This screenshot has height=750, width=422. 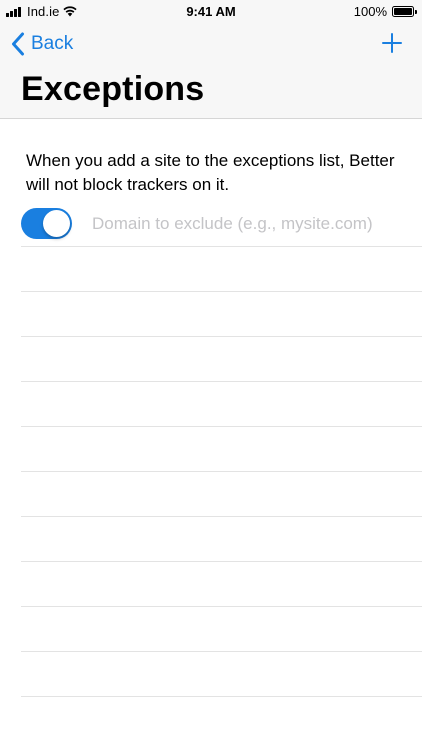 I want to click on status-bar: Ind.ie 9:41 AM 100%, so click(x=211, y=11).